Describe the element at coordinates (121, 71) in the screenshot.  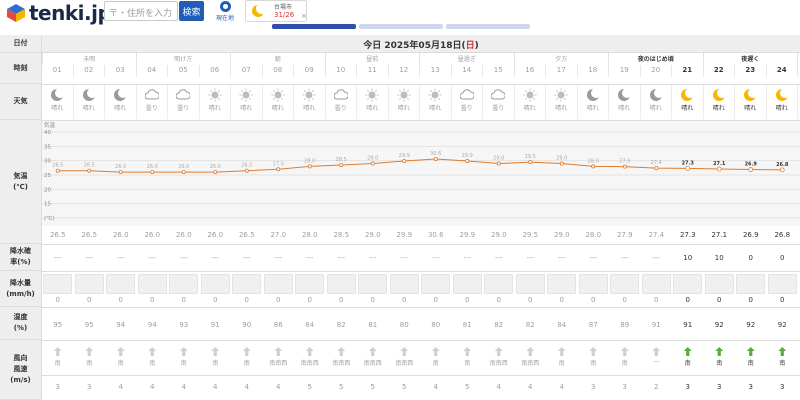
I see `hour-label: 03` at that location.